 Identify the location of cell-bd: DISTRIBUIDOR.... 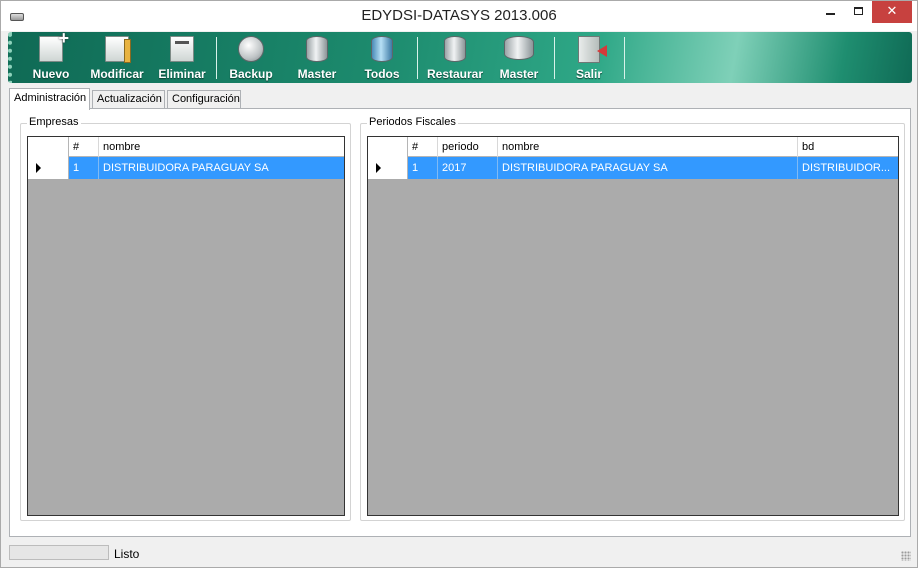
(848, 168).